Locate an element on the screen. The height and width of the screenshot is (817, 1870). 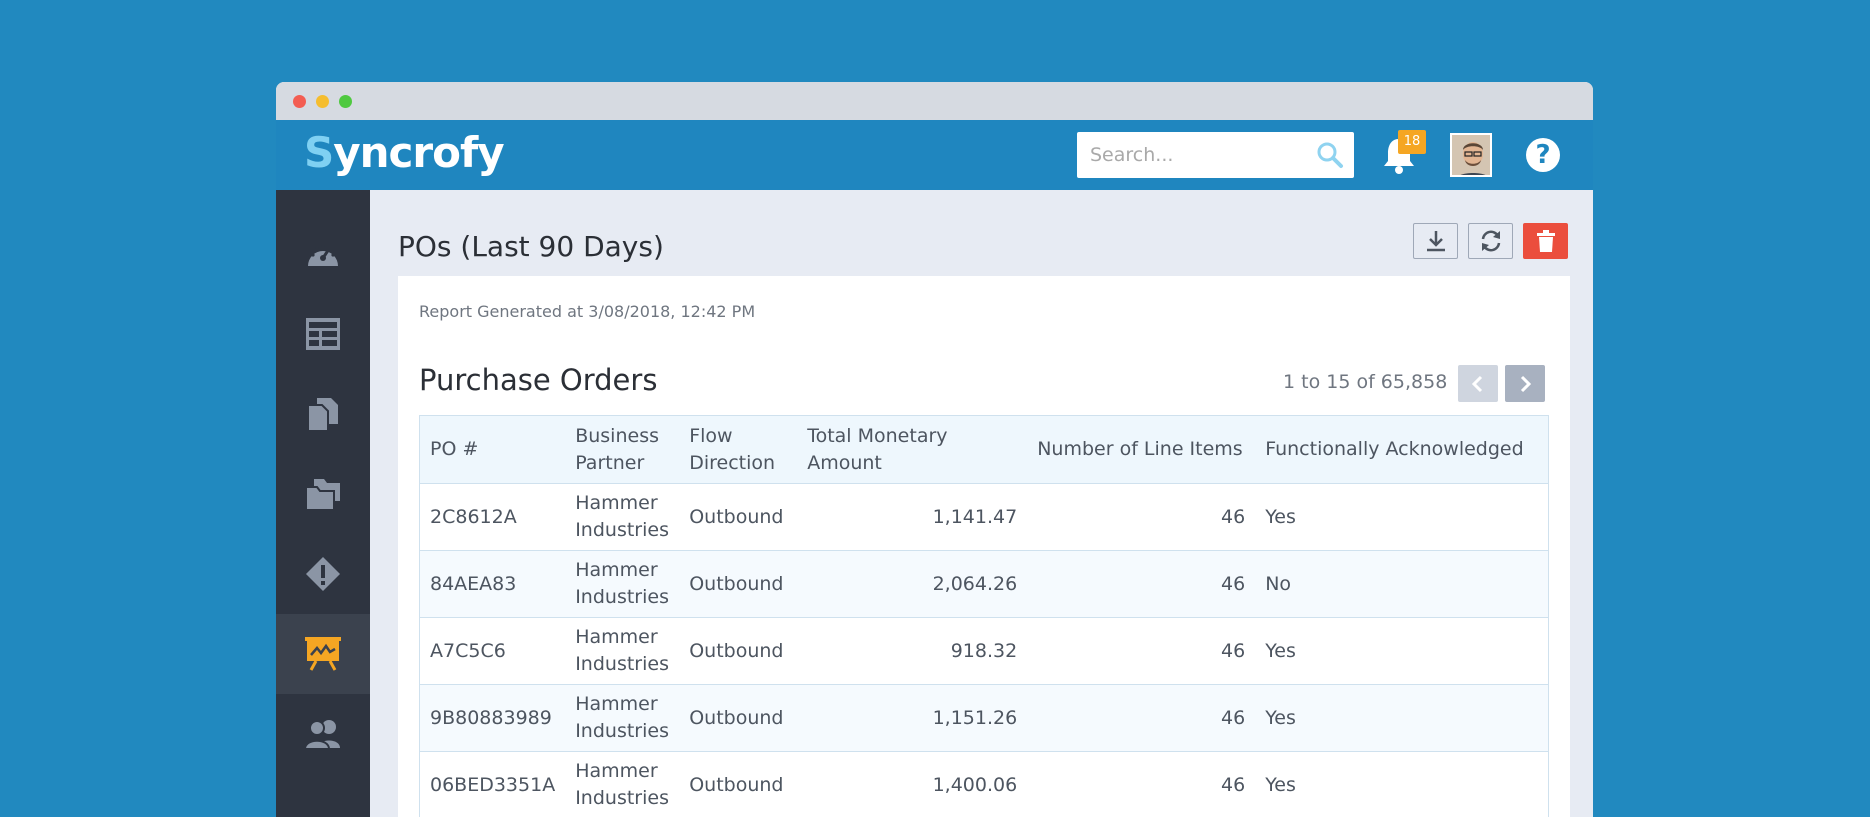
documents-icon is located at coordinates (322, 415).